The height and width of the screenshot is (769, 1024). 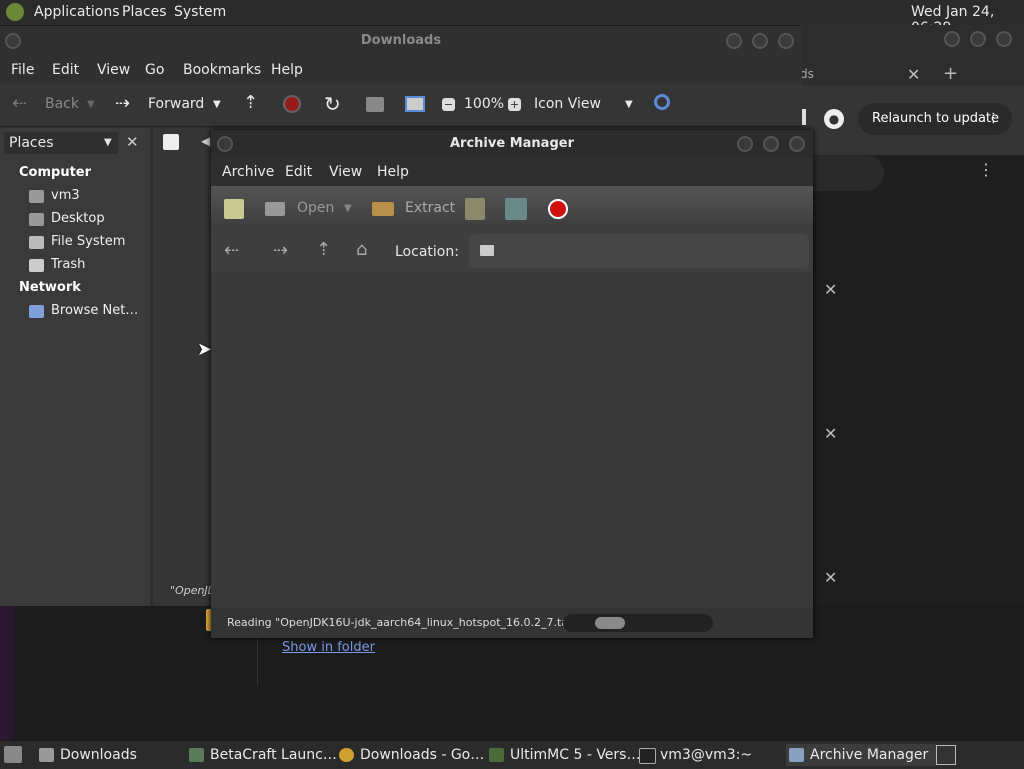 What do you see at coordinates (176, 104) in the screenshot?
I see `forward-button: Forward` at bounding box center [176, 104].